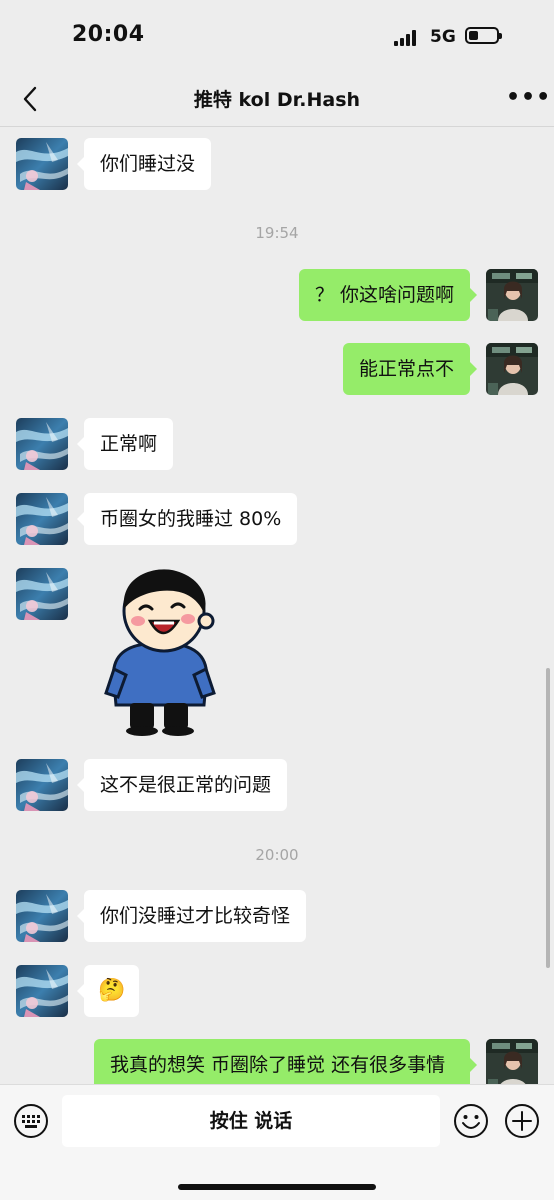 This screenshot has width=554, height=1200. I want to click on signal-icon, so click(407, 38).